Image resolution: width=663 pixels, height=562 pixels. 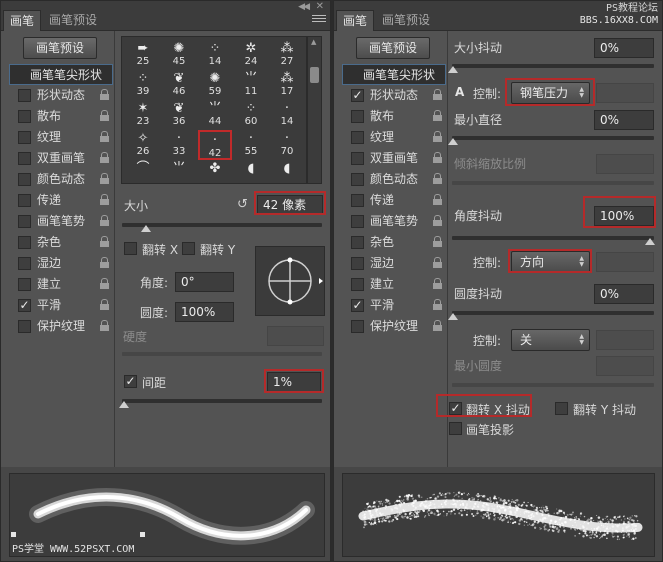 What do you see at coordinates (624, 120) in the screenshot?
I see `min-diameter-field: 0%` at bounding box center [624, 120].